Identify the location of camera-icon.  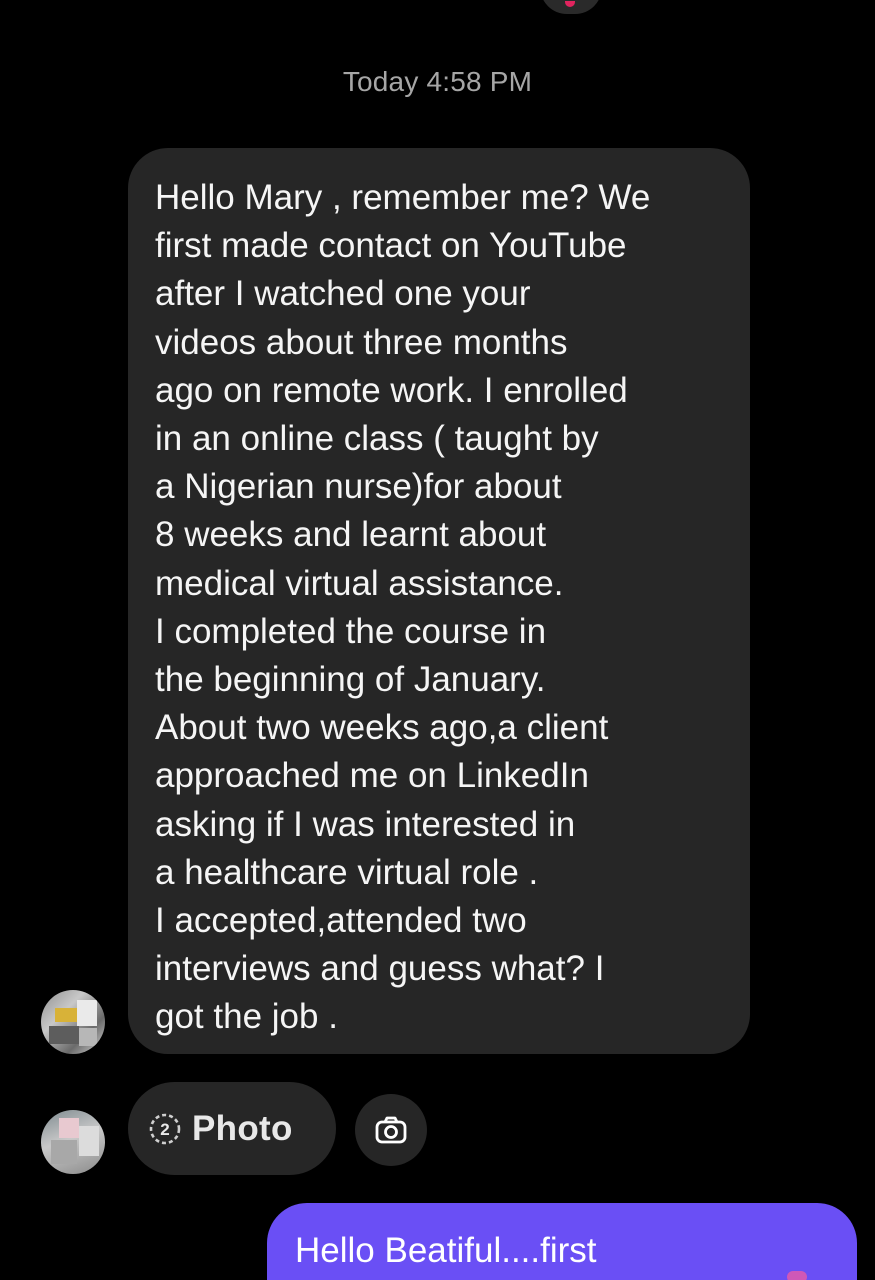
(391, 1130).